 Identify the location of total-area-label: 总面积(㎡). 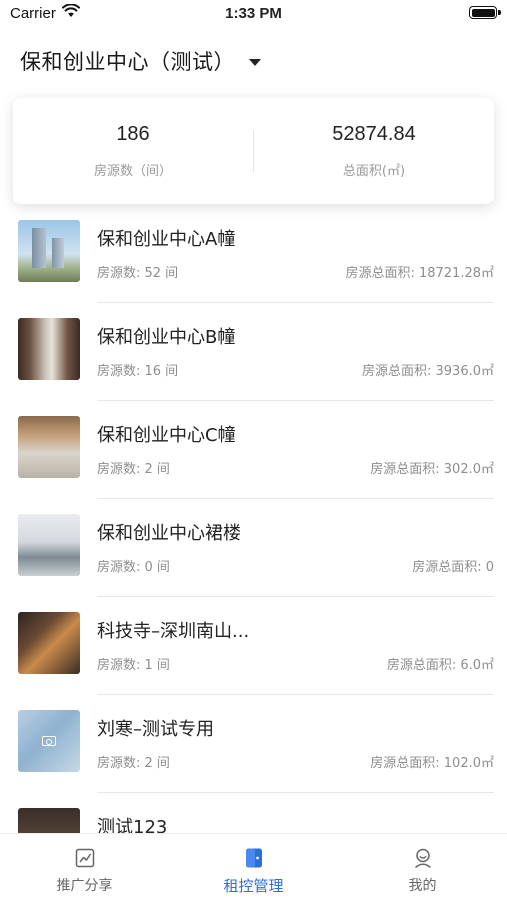
(374, 171).